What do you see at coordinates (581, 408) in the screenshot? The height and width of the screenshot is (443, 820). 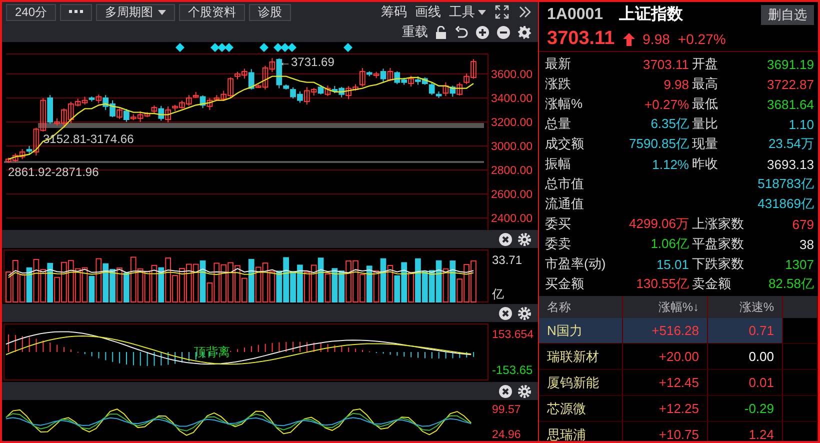 I see `stock-name-cell: 芯源微` at bounding box center [581, 408].